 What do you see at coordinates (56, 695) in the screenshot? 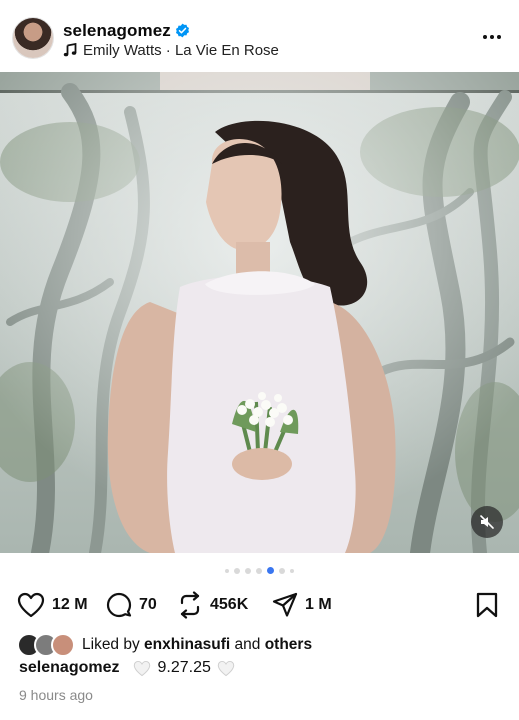
I see `post-timestamp: 9 hours ago` at bounding box center [56, 695].